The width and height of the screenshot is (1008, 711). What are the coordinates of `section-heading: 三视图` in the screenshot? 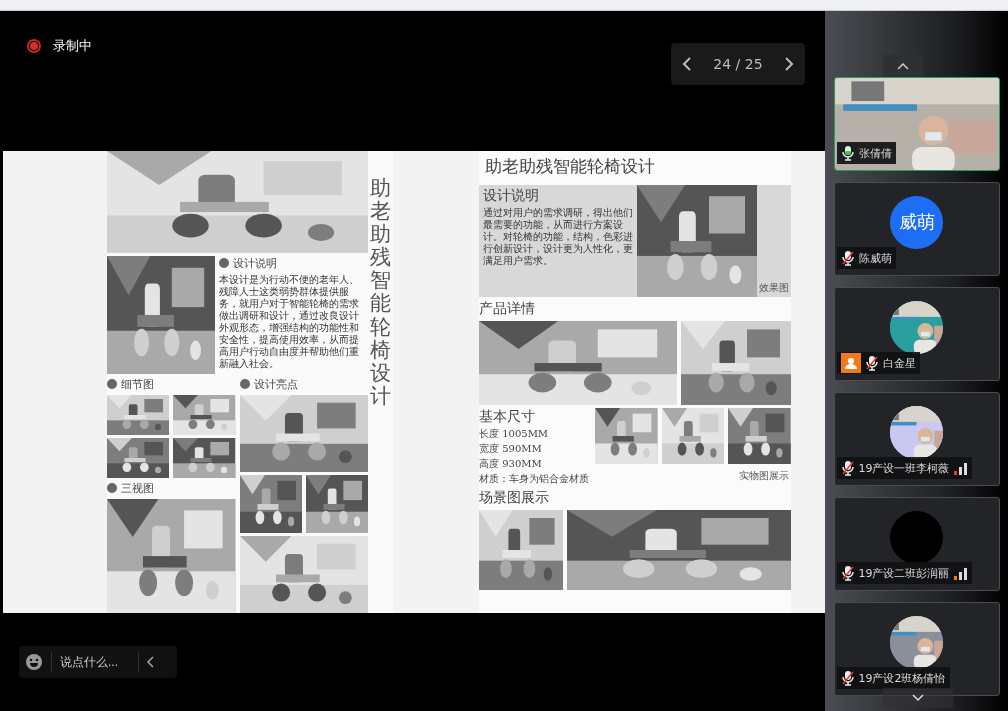 It's located at (137, 488).